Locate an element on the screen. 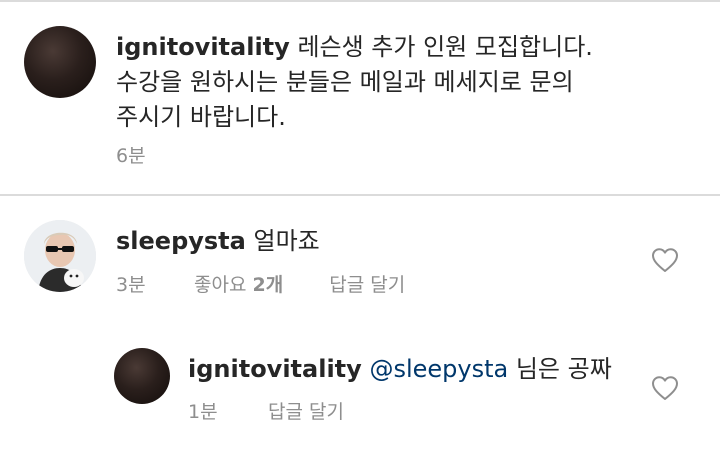 Image resolution: width=720 pixels, height=463 pixels. comment-author-avatar is located at coordinates (60, 256).